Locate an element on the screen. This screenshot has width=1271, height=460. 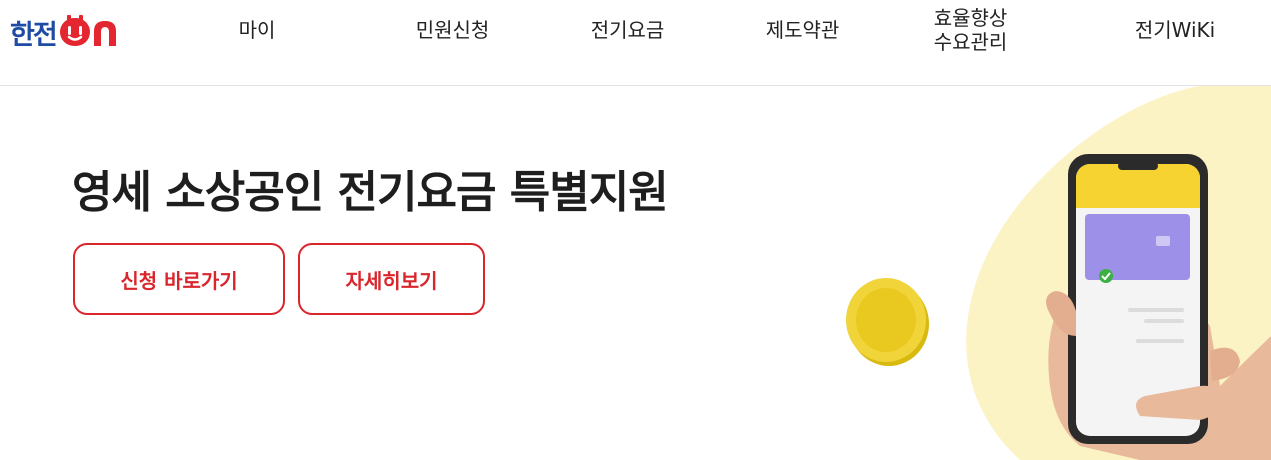
logo-text: 한전 is located at coordinates (34, 35).